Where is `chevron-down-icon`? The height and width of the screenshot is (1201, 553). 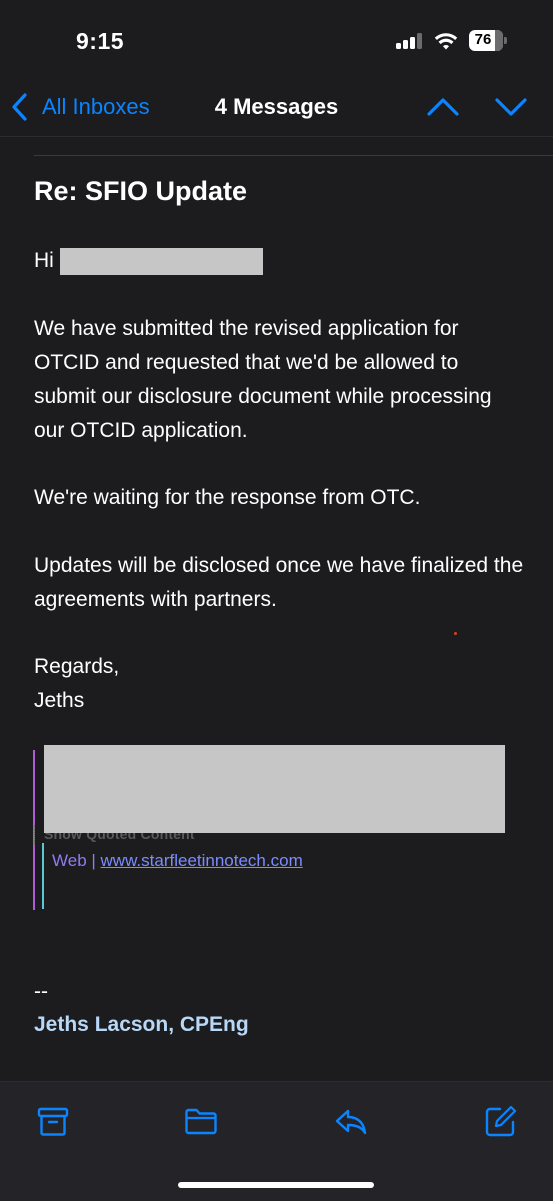
chevron-down-icon is located at coordinates (511, 107).